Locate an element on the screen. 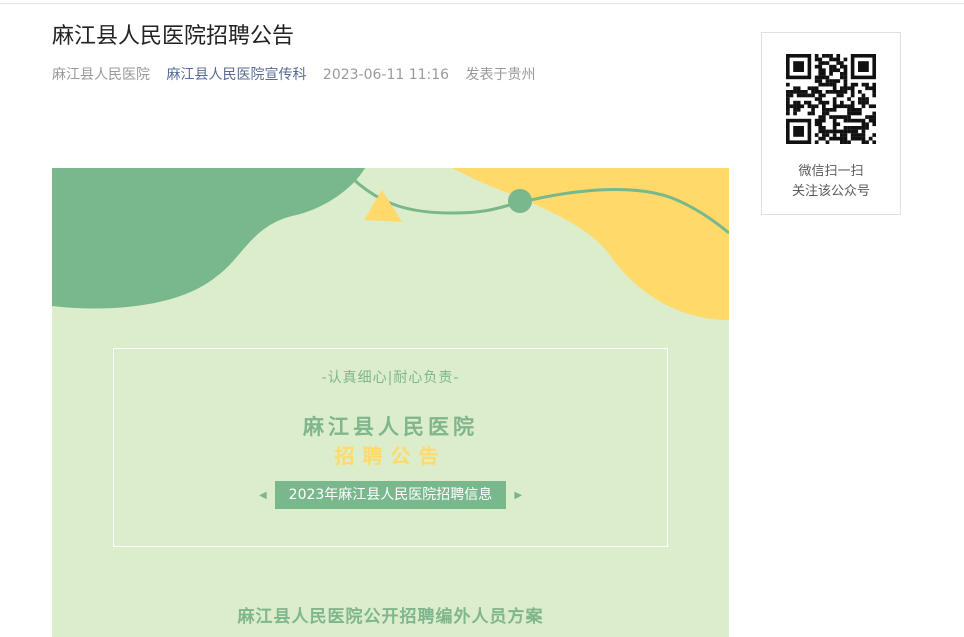 The height and width of the screenshot is (637, 964). section-heading: 麻江县人民医院公开招聘编外人员方案 is located at coordinates (390, 617).